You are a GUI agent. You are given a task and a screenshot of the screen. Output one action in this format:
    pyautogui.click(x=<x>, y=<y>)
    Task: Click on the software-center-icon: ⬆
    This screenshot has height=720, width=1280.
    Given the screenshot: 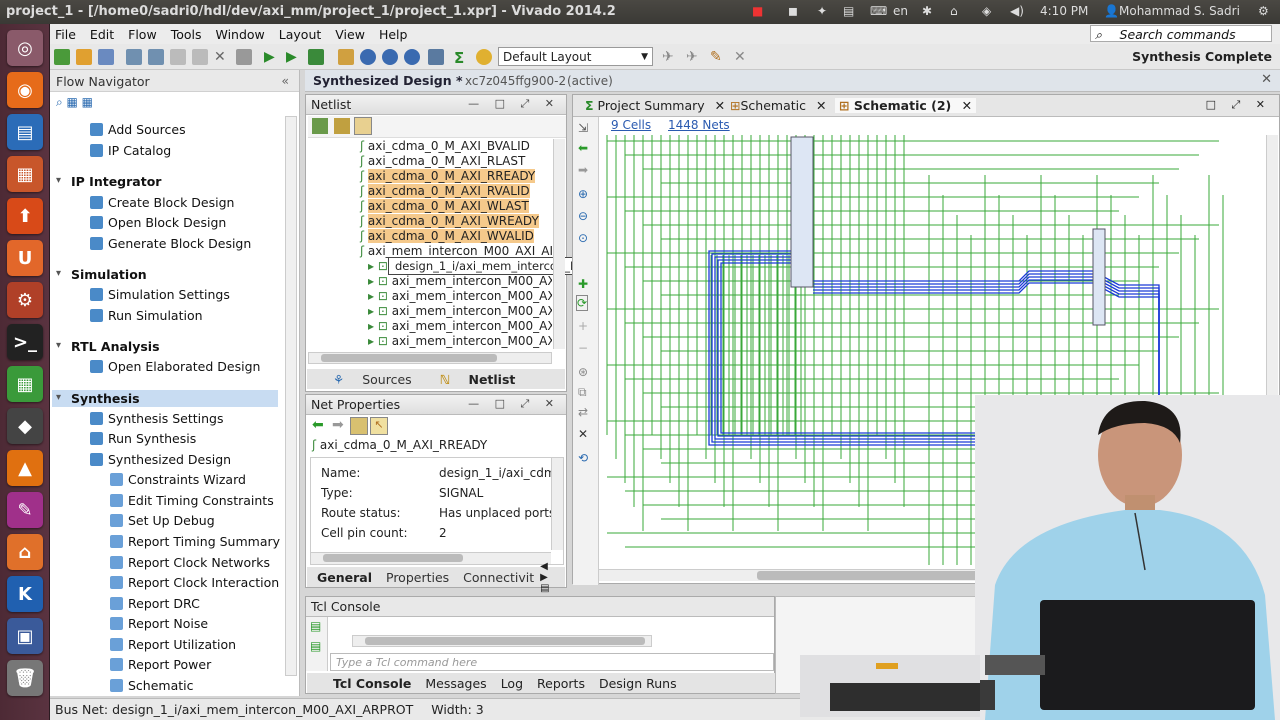 What is the action you would take?
    pyautogui.click(x=25, y=216)
    